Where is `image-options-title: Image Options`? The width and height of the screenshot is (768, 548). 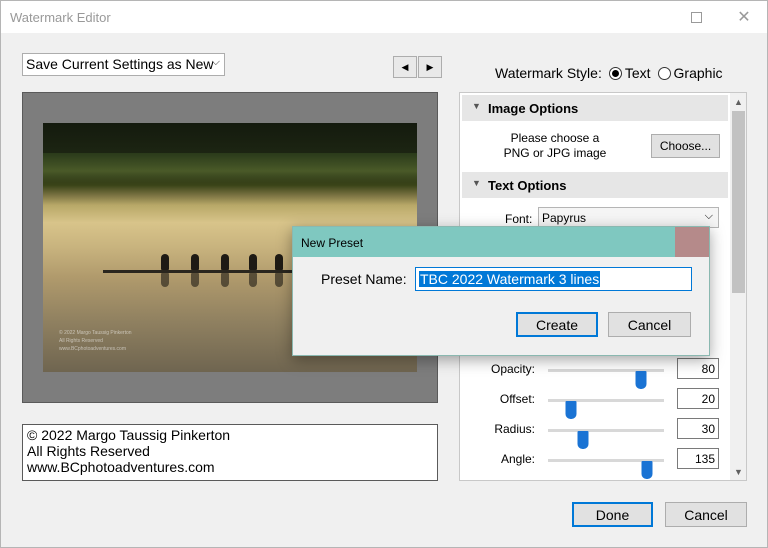 image-options-title: Image Options is located at coordinates (533, 108).